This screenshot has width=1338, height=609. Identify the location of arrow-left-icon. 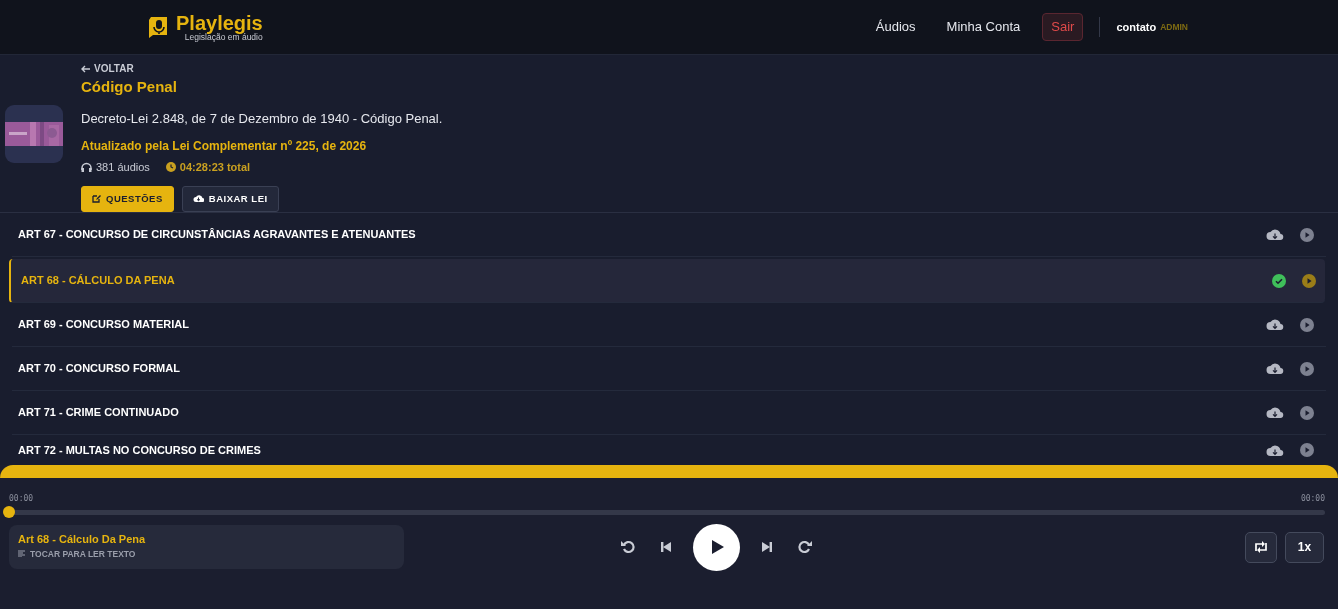
(85, 68).